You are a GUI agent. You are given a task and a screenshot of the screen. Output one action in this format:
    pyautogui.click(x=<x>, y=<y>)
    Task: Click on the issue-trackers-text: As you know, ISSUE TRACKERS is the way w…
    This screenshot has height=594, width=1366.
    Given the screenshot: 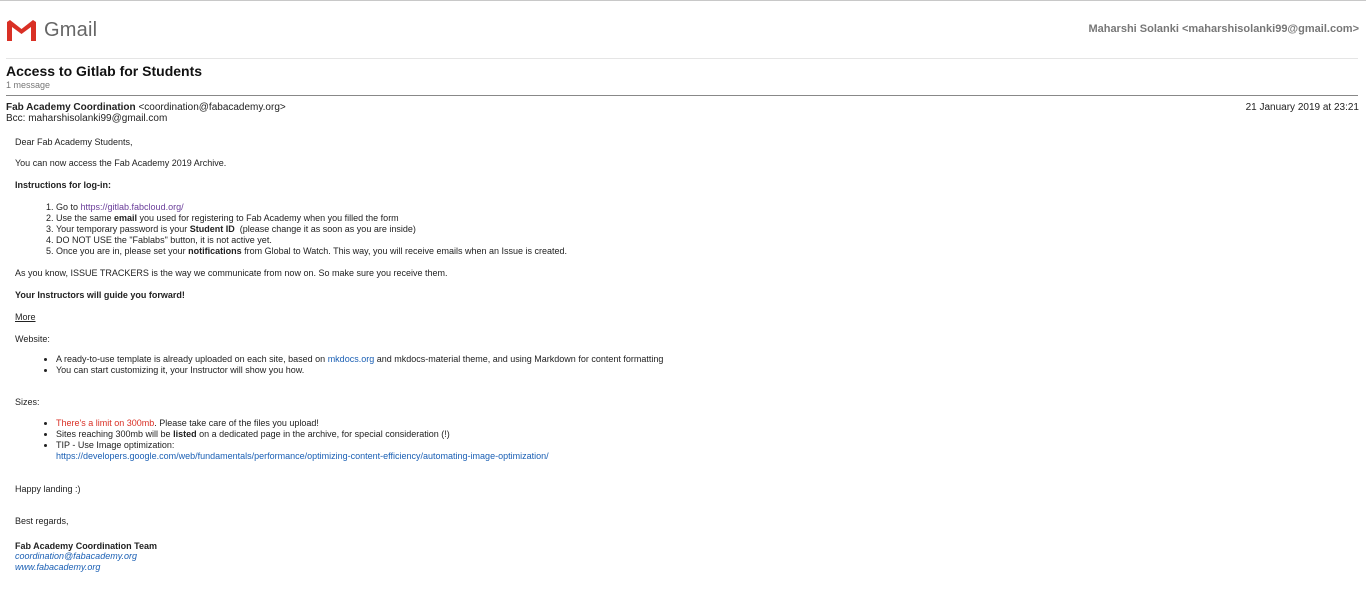 What is the action you would take?
    pyautogui.click(x=231, y=273)
    